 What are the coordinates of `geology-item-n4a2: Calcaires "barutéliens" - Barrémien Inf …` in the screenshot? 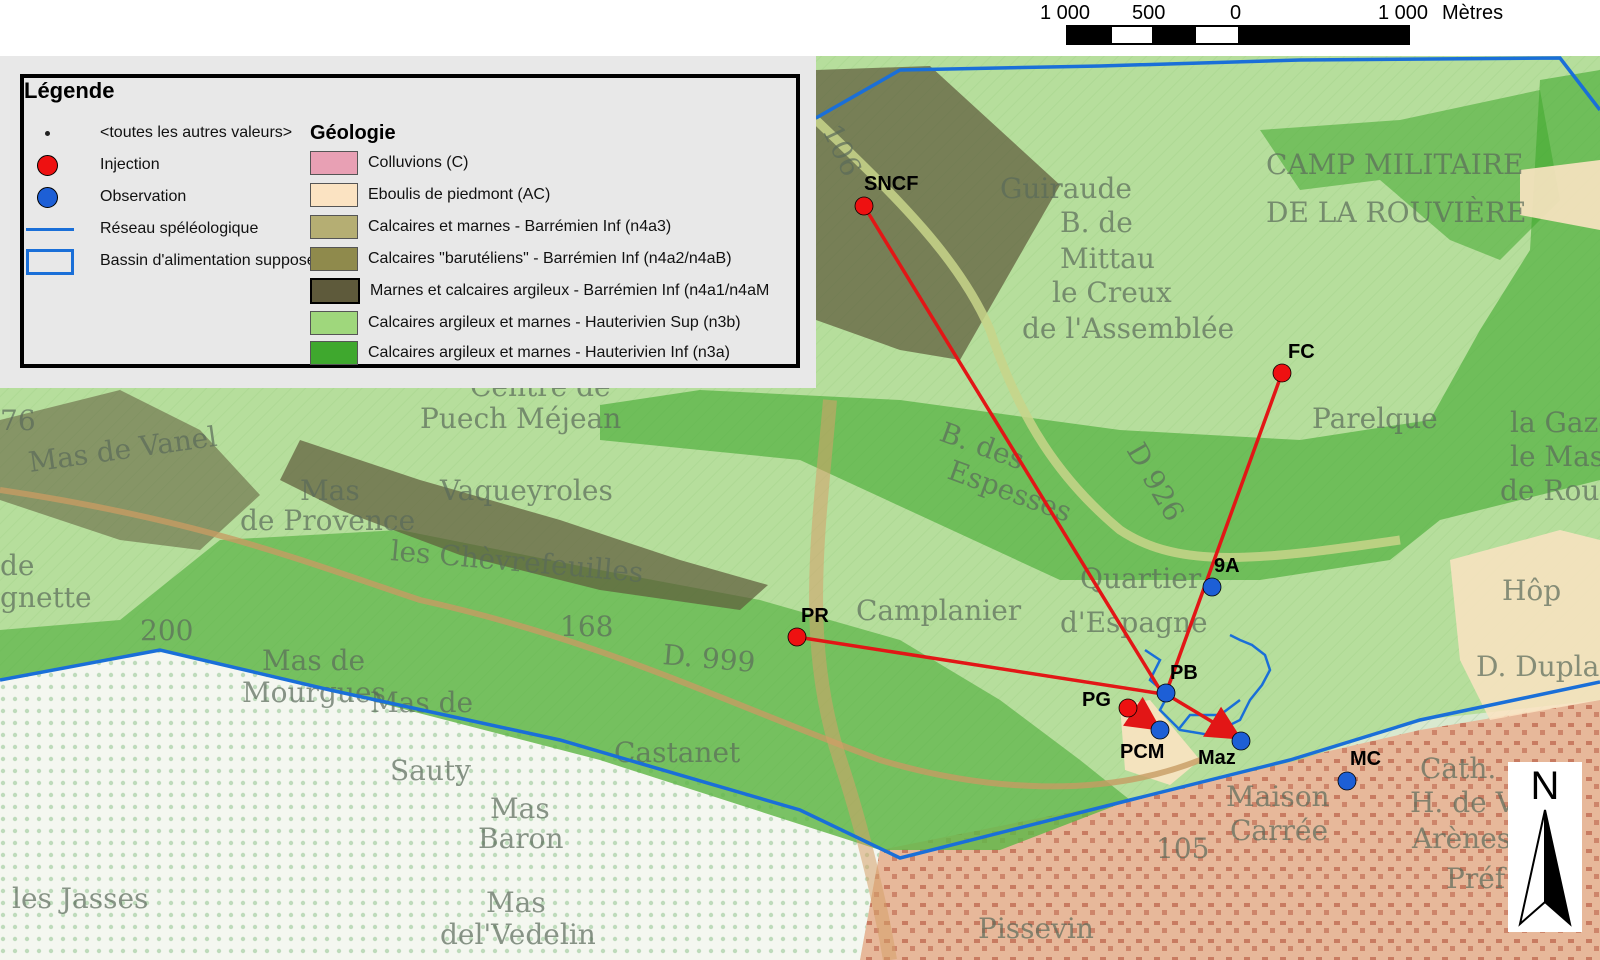 It's located at (521, 259).